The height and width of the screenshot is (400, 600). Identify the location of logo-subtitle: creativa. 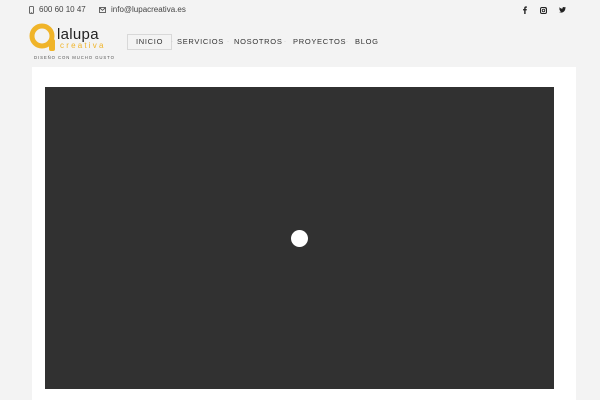
(83, 45).